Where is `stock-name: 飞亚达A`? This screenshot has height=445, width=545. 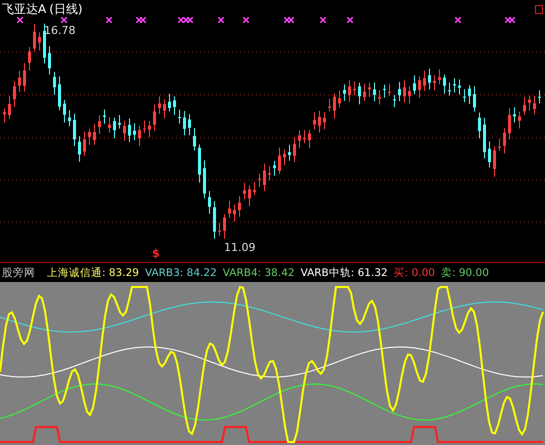 stock-name: 飞亚达A is located at coordinates (24, 9).